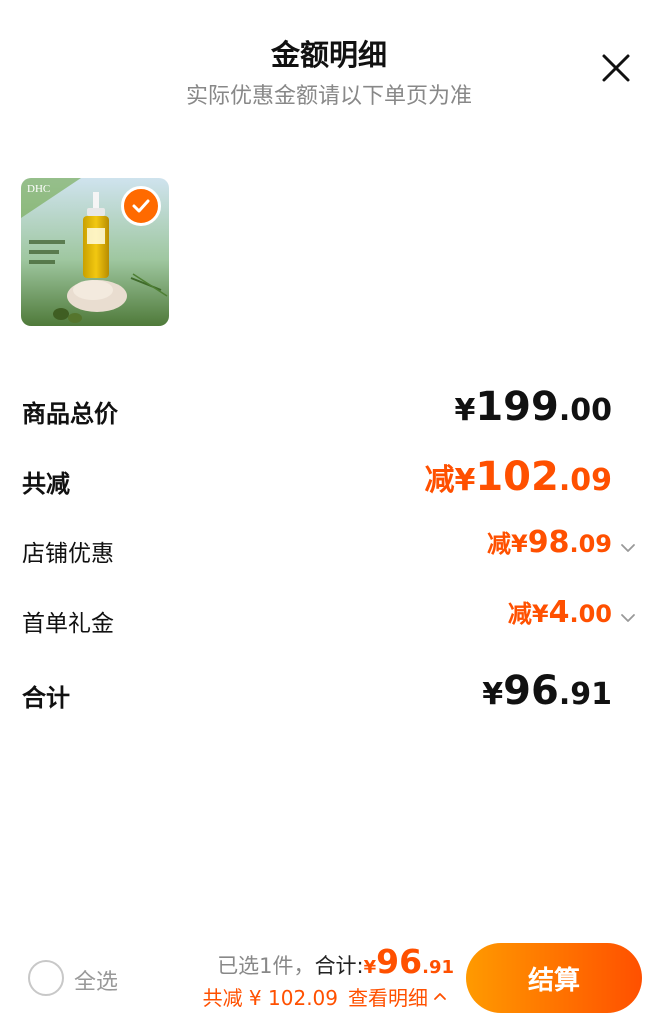  What do you see at coordinates (388, 998) in the screenshot?
I see `view-detail-label: 查看明细` at bounding box center [388, 998].